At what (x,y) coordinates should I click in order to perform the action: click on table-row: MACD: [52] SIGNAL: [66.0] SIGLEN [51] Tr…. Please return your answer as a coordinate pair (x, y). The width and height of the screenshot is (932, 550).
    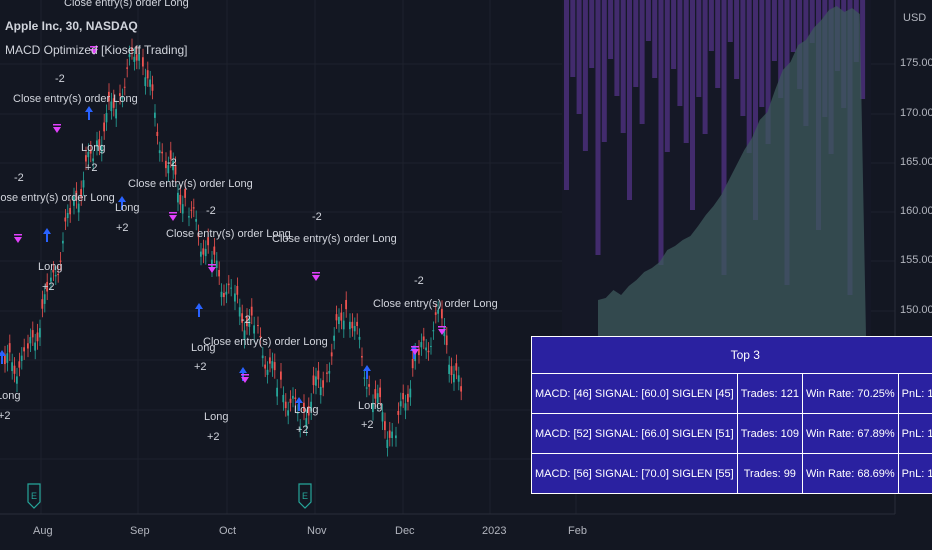
    Looking at the image, I should click on (731, 433).